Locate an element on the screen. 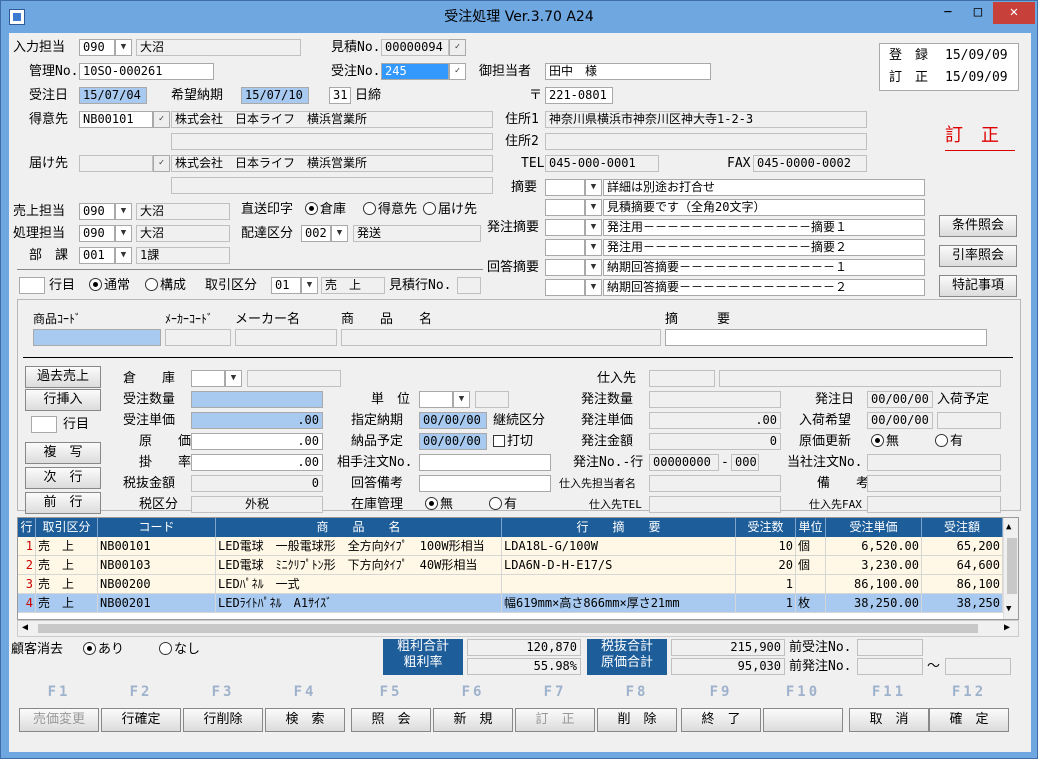 The height and width of the screenshot is (759, 1038). fkey-button-f10 is located at coordinates (803, 720).